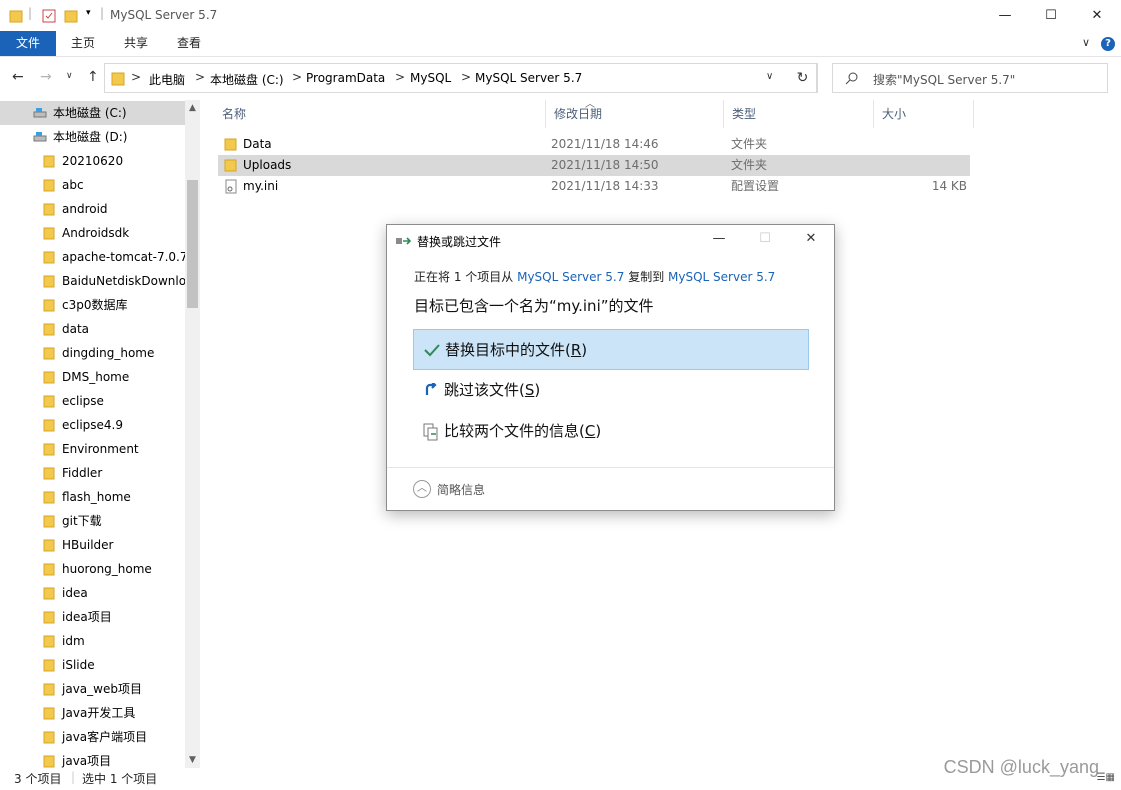 The width and height of the screenshot is (1121, 790). I want to click on nav-tree-item: 20210620, so click(92, 161).